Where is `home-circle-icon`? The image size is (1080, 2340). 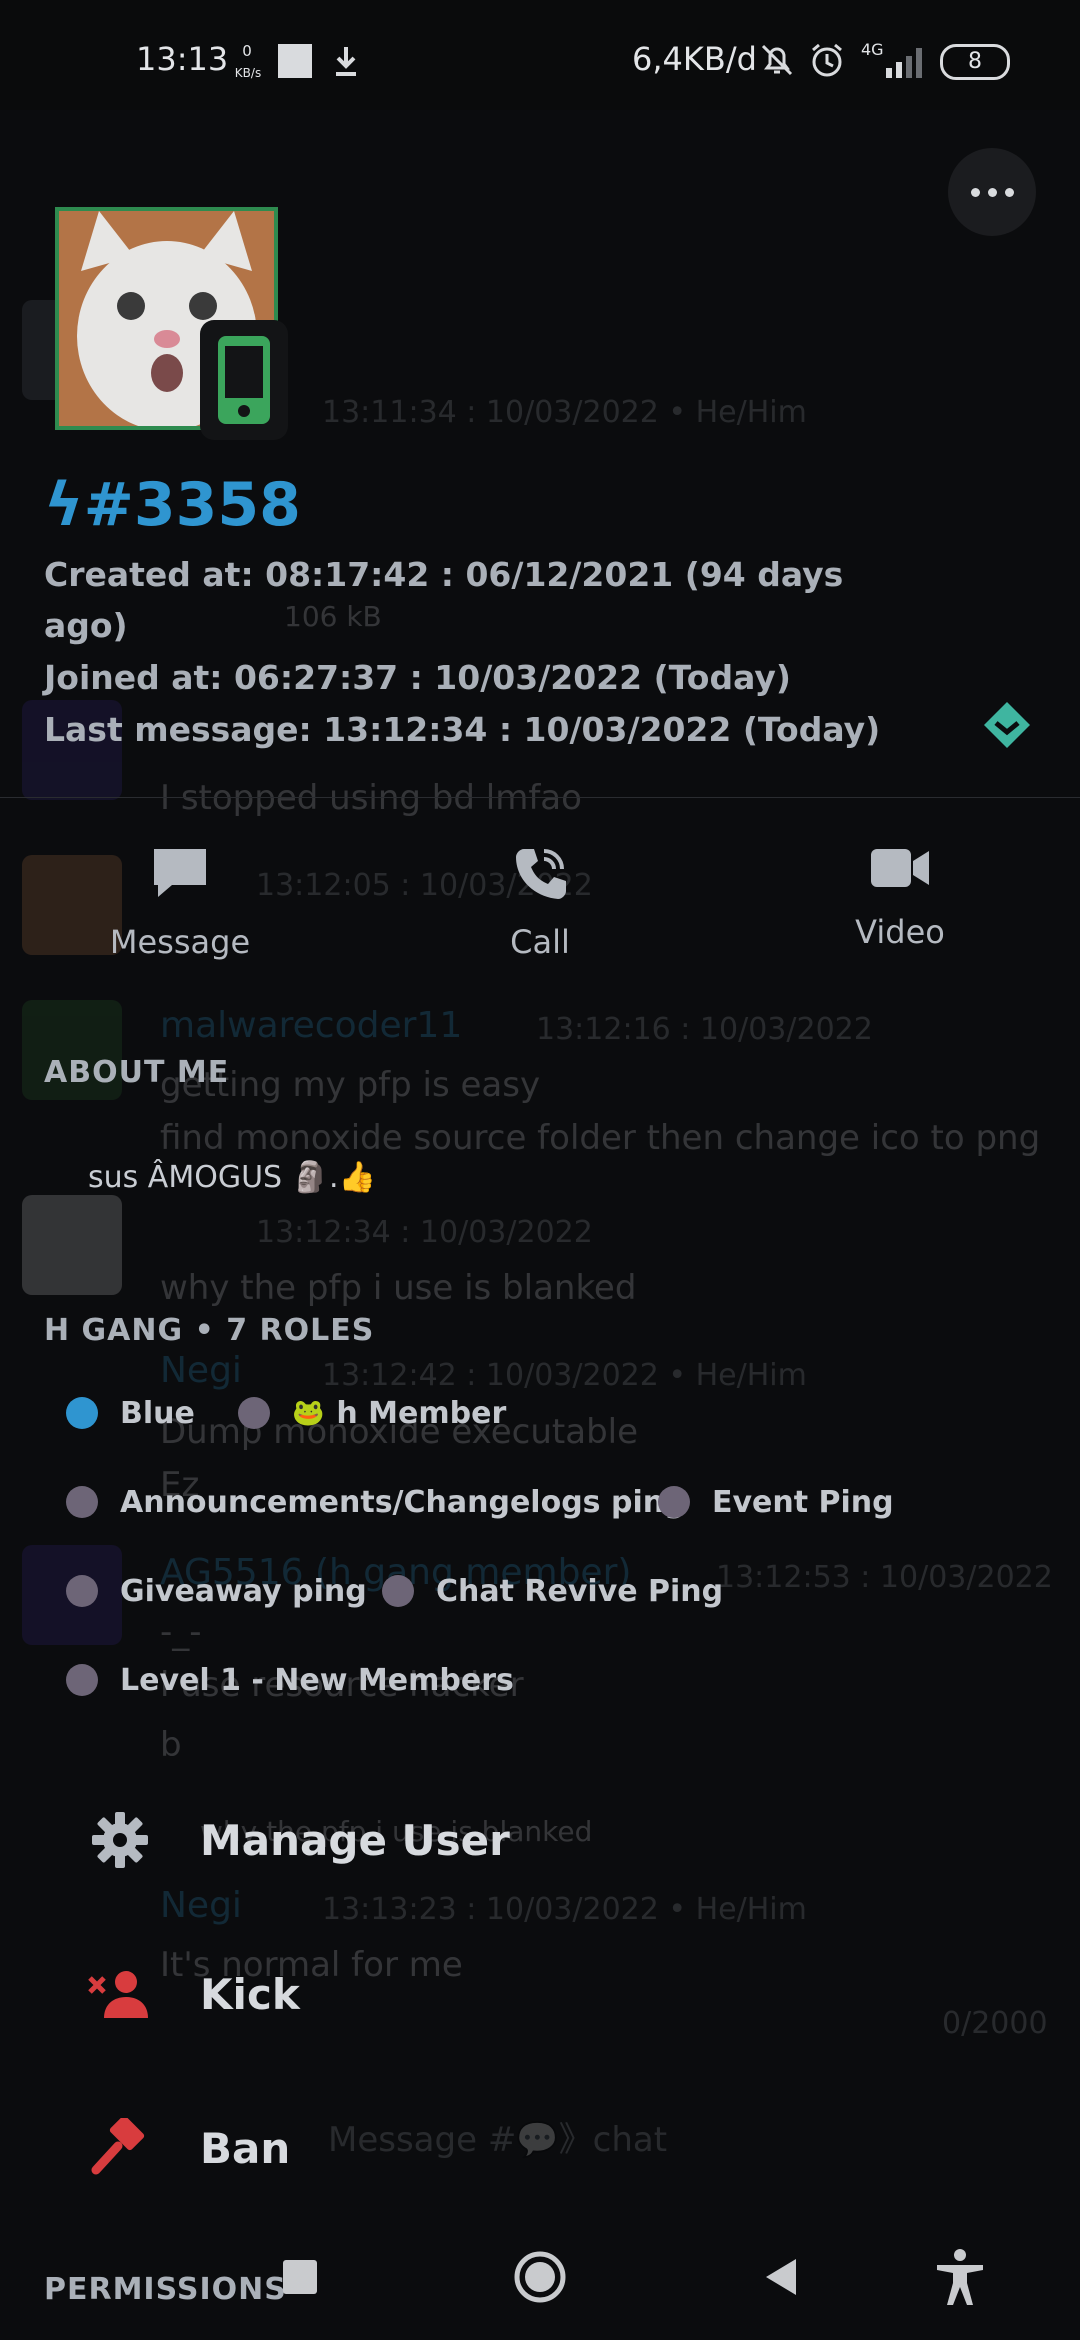
home-circle-icon is located at coordinates (540, 2277).